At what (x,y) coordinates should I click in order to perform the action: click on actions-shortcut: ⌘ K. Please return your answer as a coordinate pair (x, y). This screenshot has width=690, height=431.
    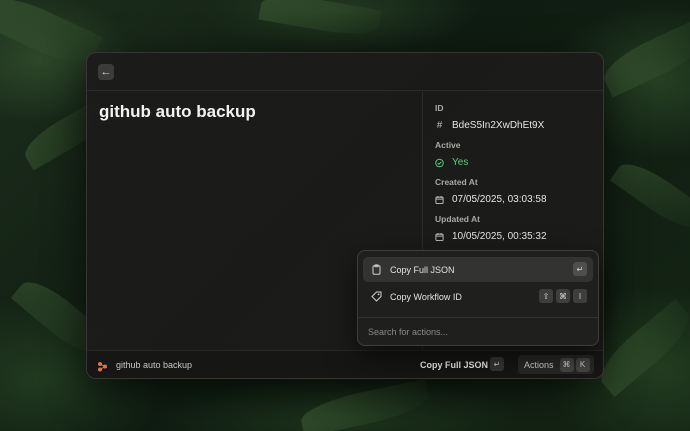
    Looking at the image, I should click on (574, 364).